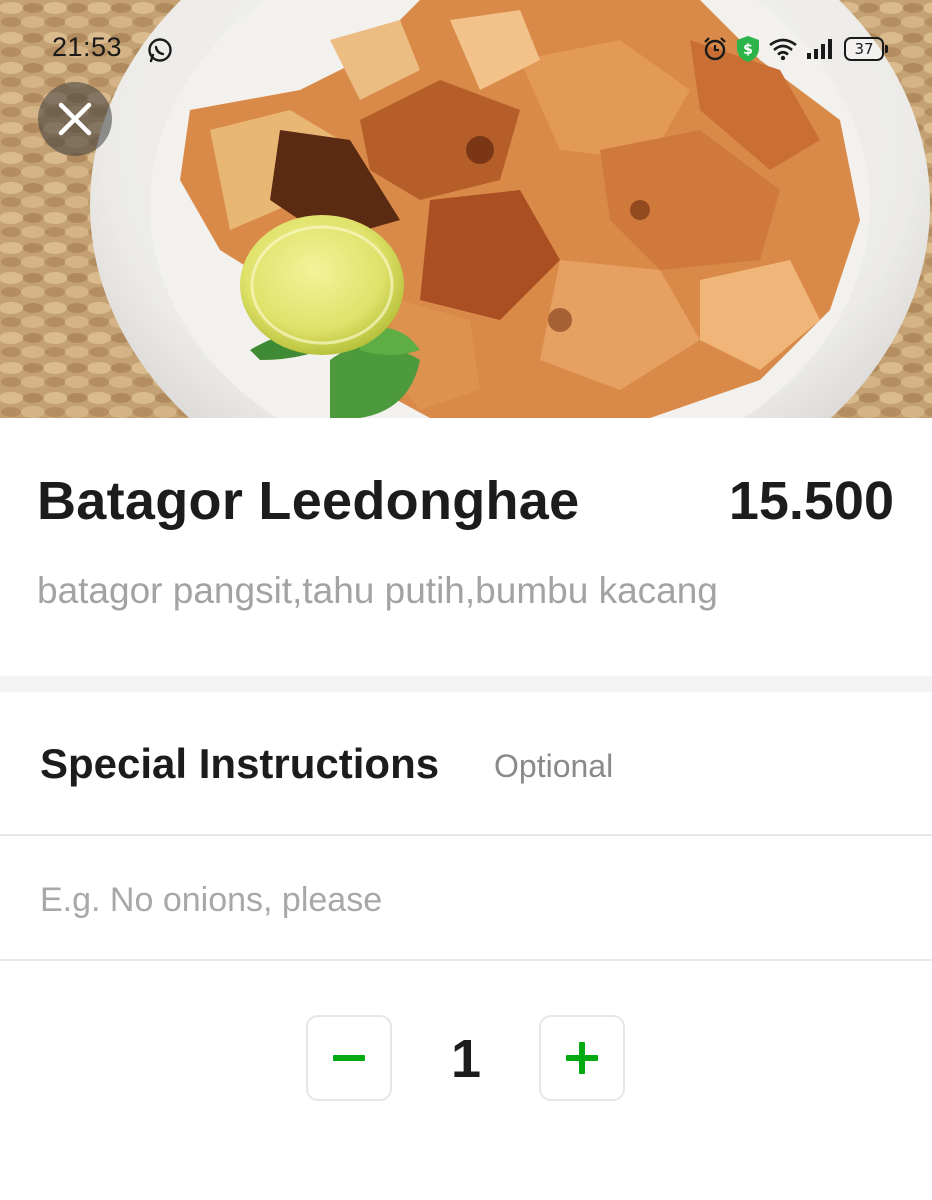  I want to click on quantity-increase-button, so click(582, 1058).